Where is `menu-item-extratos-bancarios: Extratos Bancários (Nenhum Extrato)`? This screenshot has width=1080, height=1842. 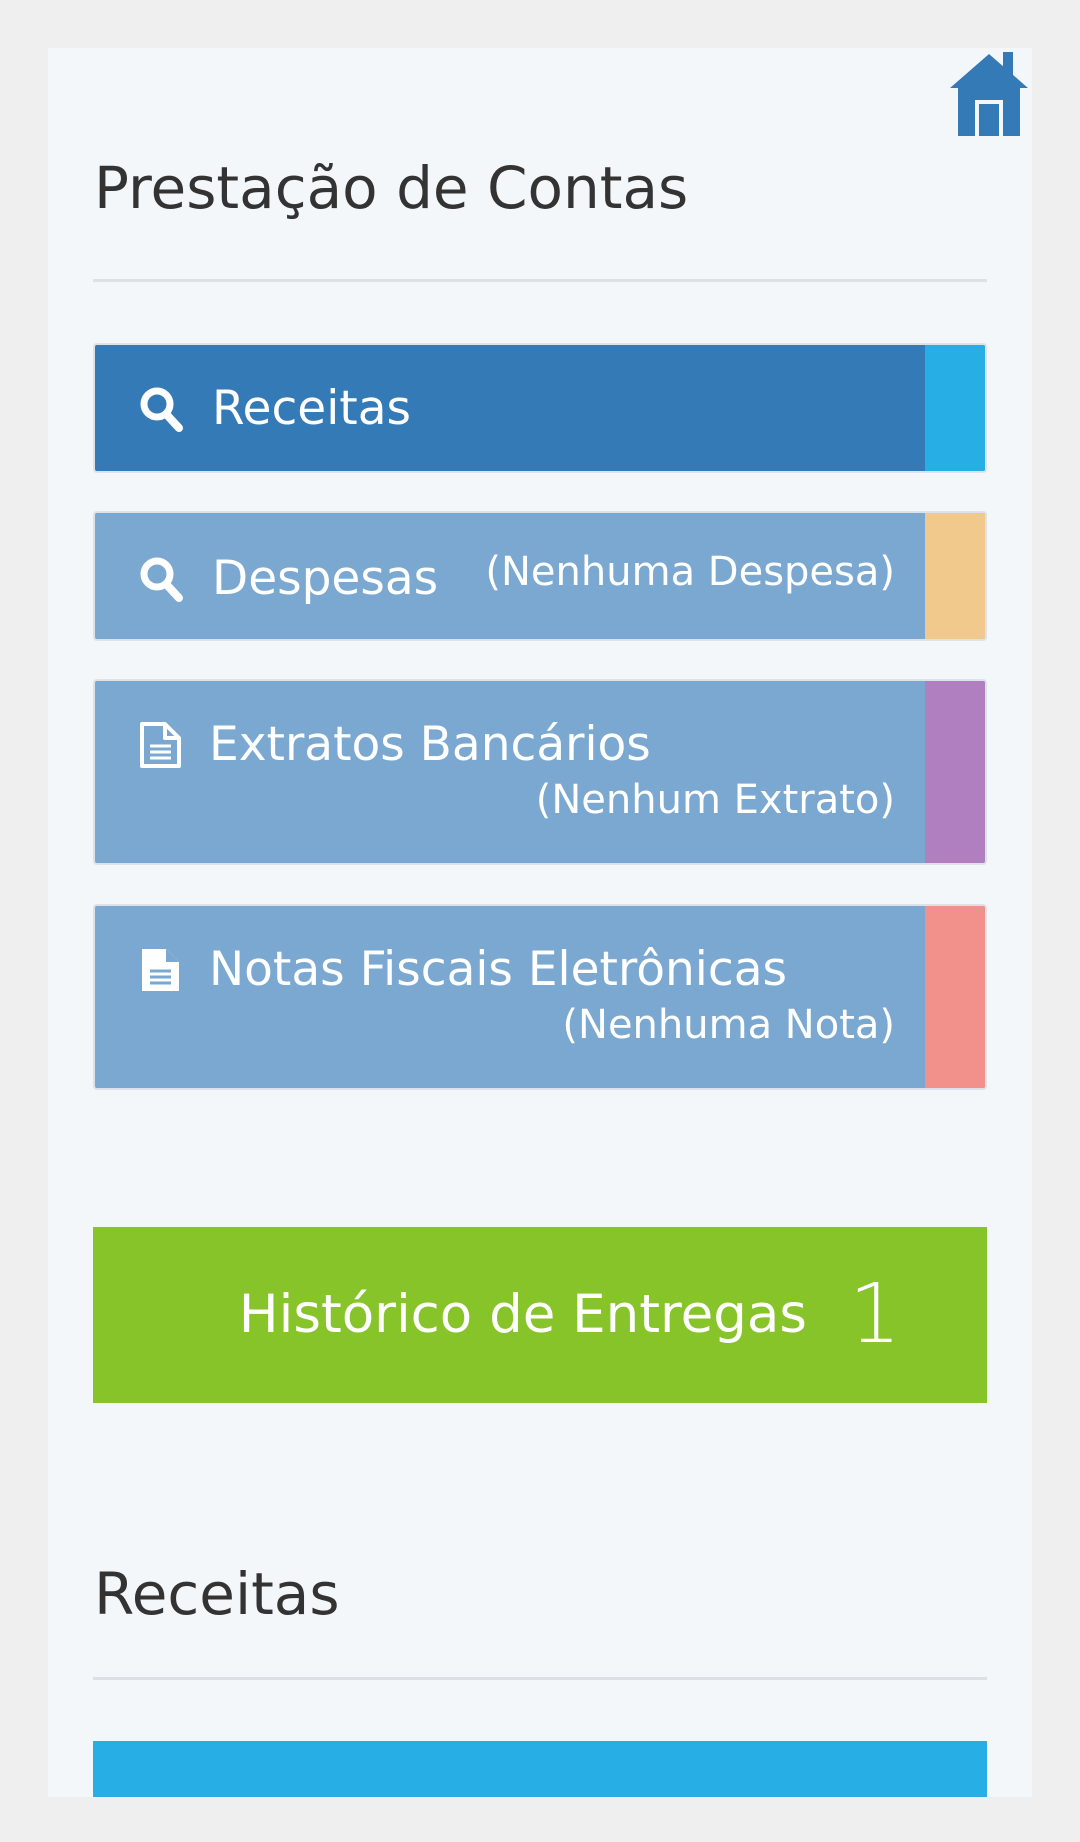
menu-item-extratos-bancarios: Extratos Bancários (Nenhum Extrato) is located at coordinates (540, 772).